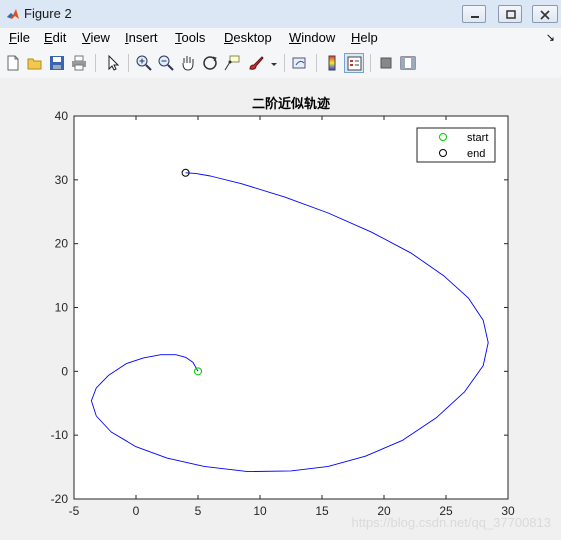 Image resolution: width=561 pixels, height=540 pixels. I want to click on hide-plot-tools-icon, so click(386, 63).